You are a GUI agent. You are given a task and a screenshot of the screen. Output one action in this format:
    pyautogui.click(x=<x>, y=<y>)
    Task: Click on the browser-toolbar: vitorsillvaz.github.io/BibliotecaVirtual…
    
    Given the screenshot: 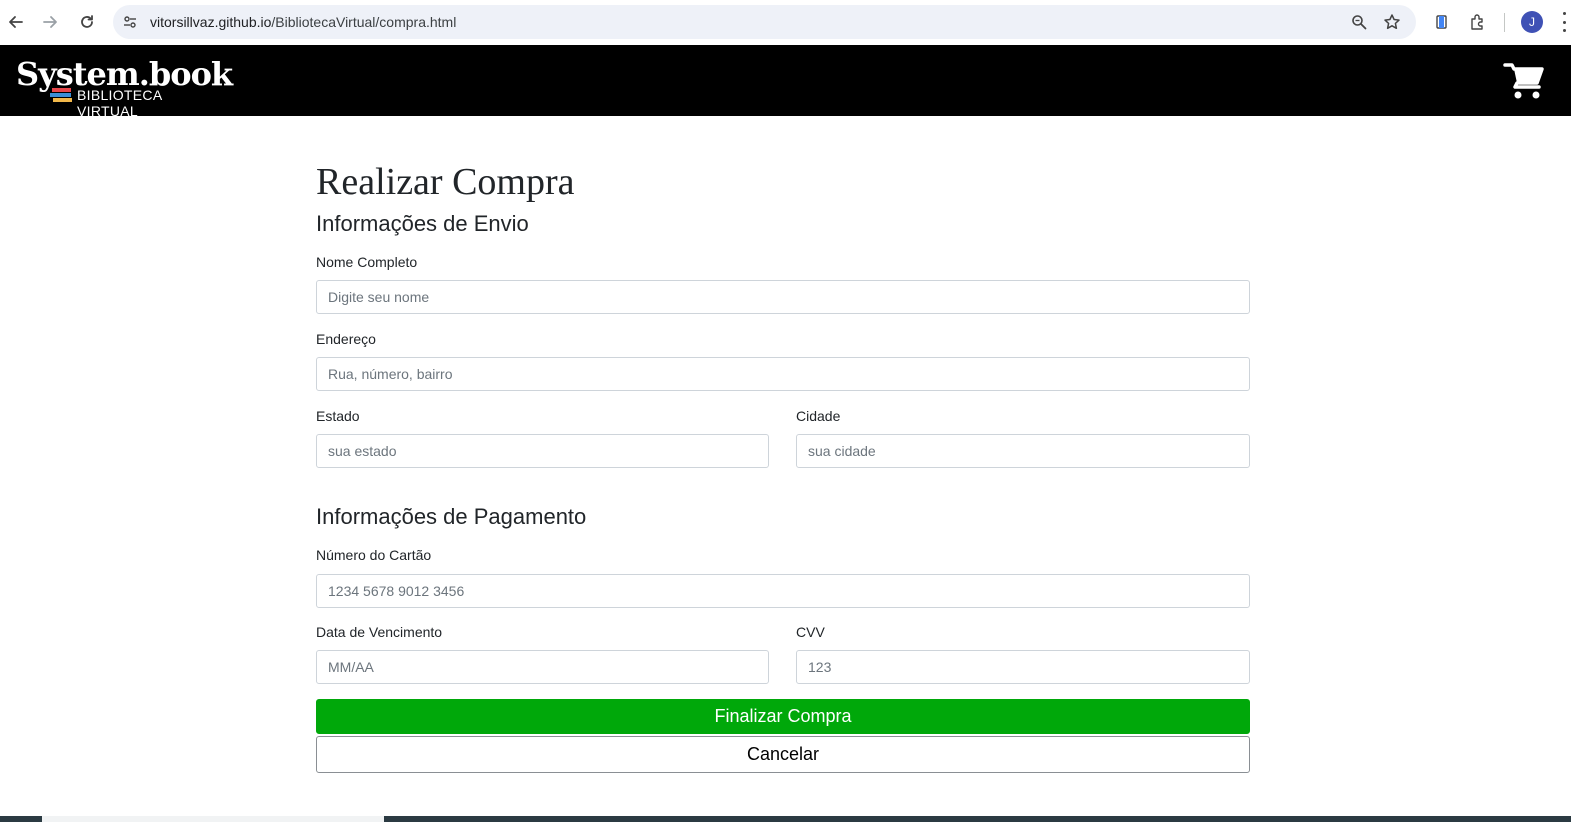 What is the action you would take?
    pyautogui.click(x=785, y=22)
    